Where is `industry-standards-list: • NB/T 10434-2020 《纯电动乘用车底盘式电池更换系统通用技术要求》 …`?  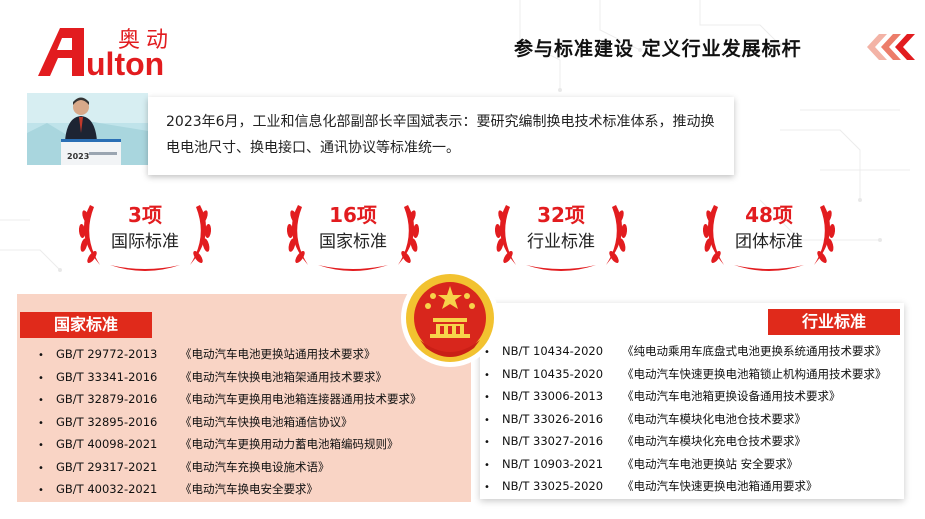
industry-standards-list: • NB/T 10434-2020 《纯电动乘用车底盘式电池更换系统通用技术要求》 … is located at coordinates (685, 419).